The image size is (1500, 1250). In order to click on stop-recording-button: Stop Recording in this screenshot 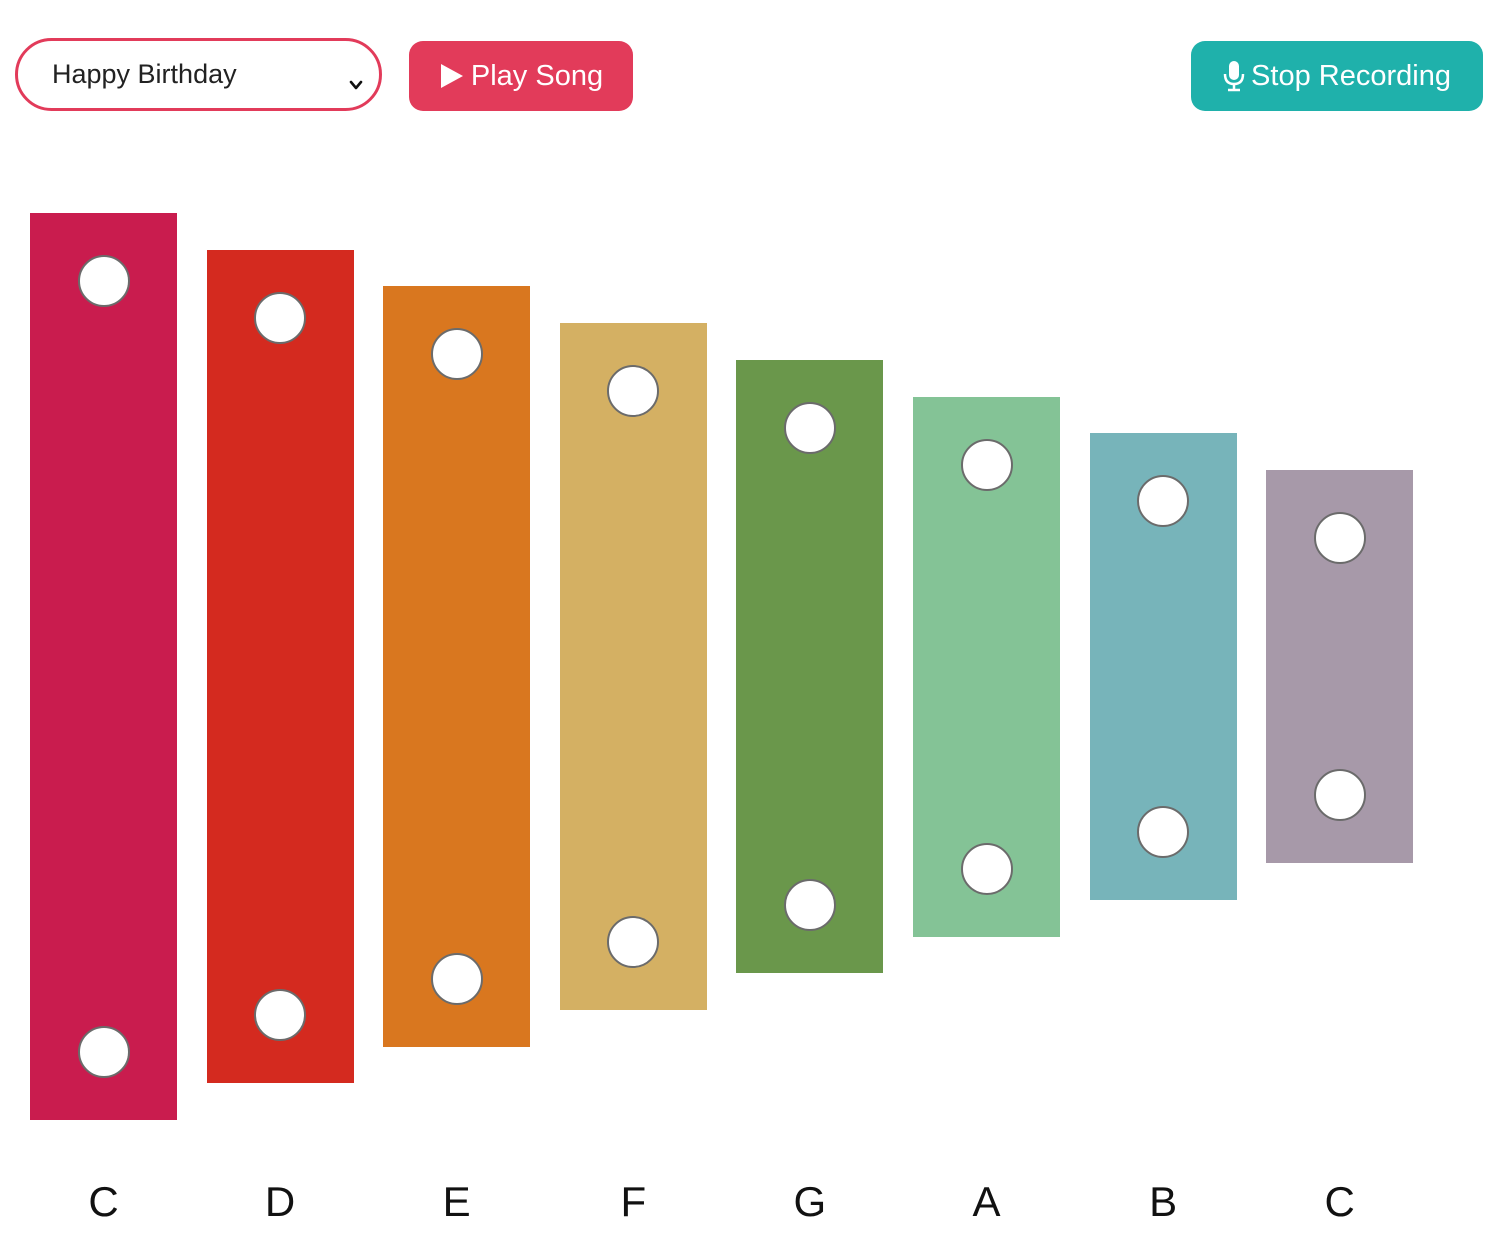, I will do `click(1337, 76)`.